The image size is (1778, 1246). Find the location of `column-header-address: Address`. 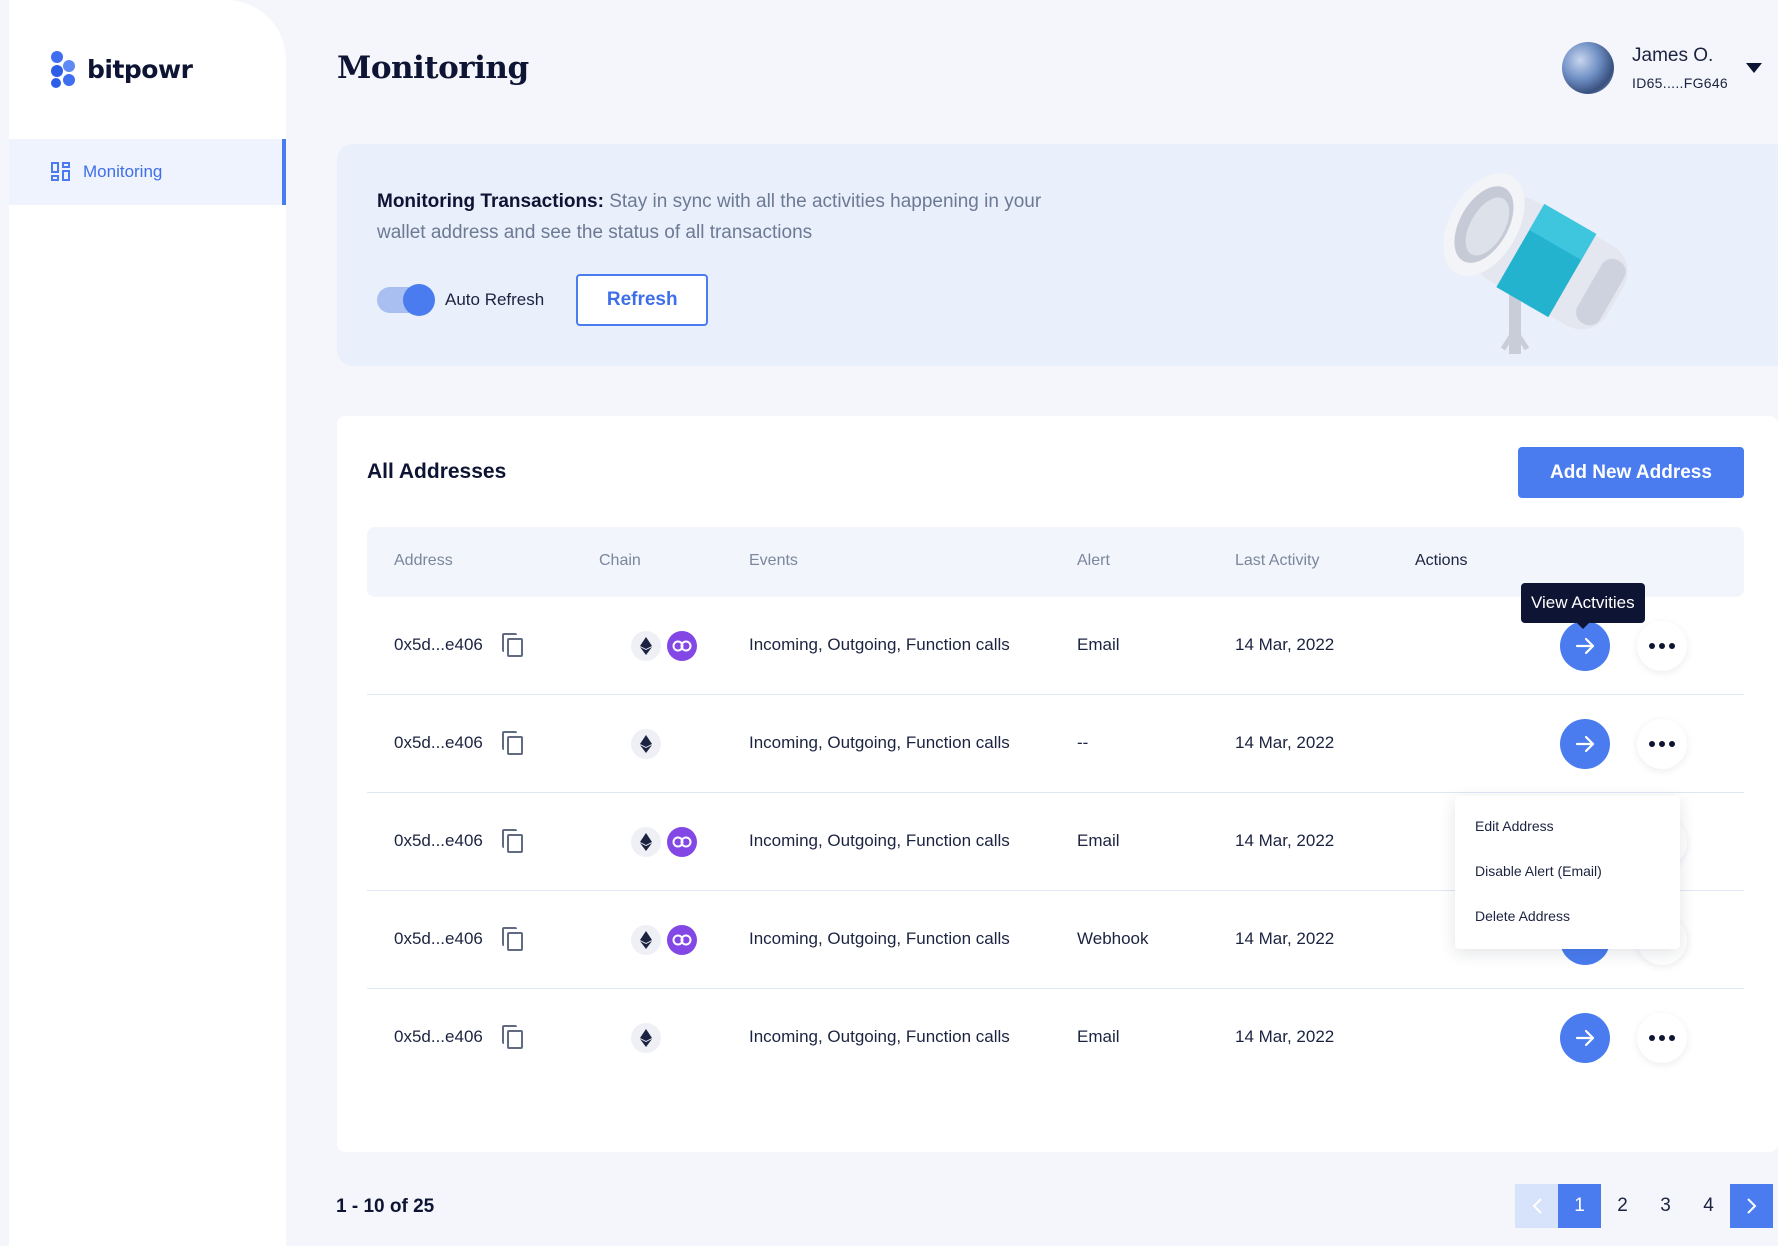

column-header-address: Address is located at coordinates (423, 560).